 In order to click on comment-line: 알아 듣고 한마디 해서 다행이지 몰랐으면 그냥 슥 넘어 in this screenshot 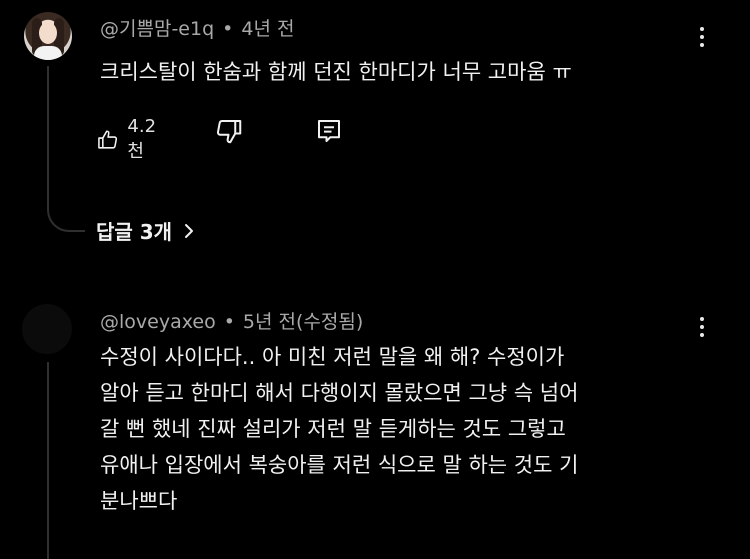, I will do `click(339, 393)`.